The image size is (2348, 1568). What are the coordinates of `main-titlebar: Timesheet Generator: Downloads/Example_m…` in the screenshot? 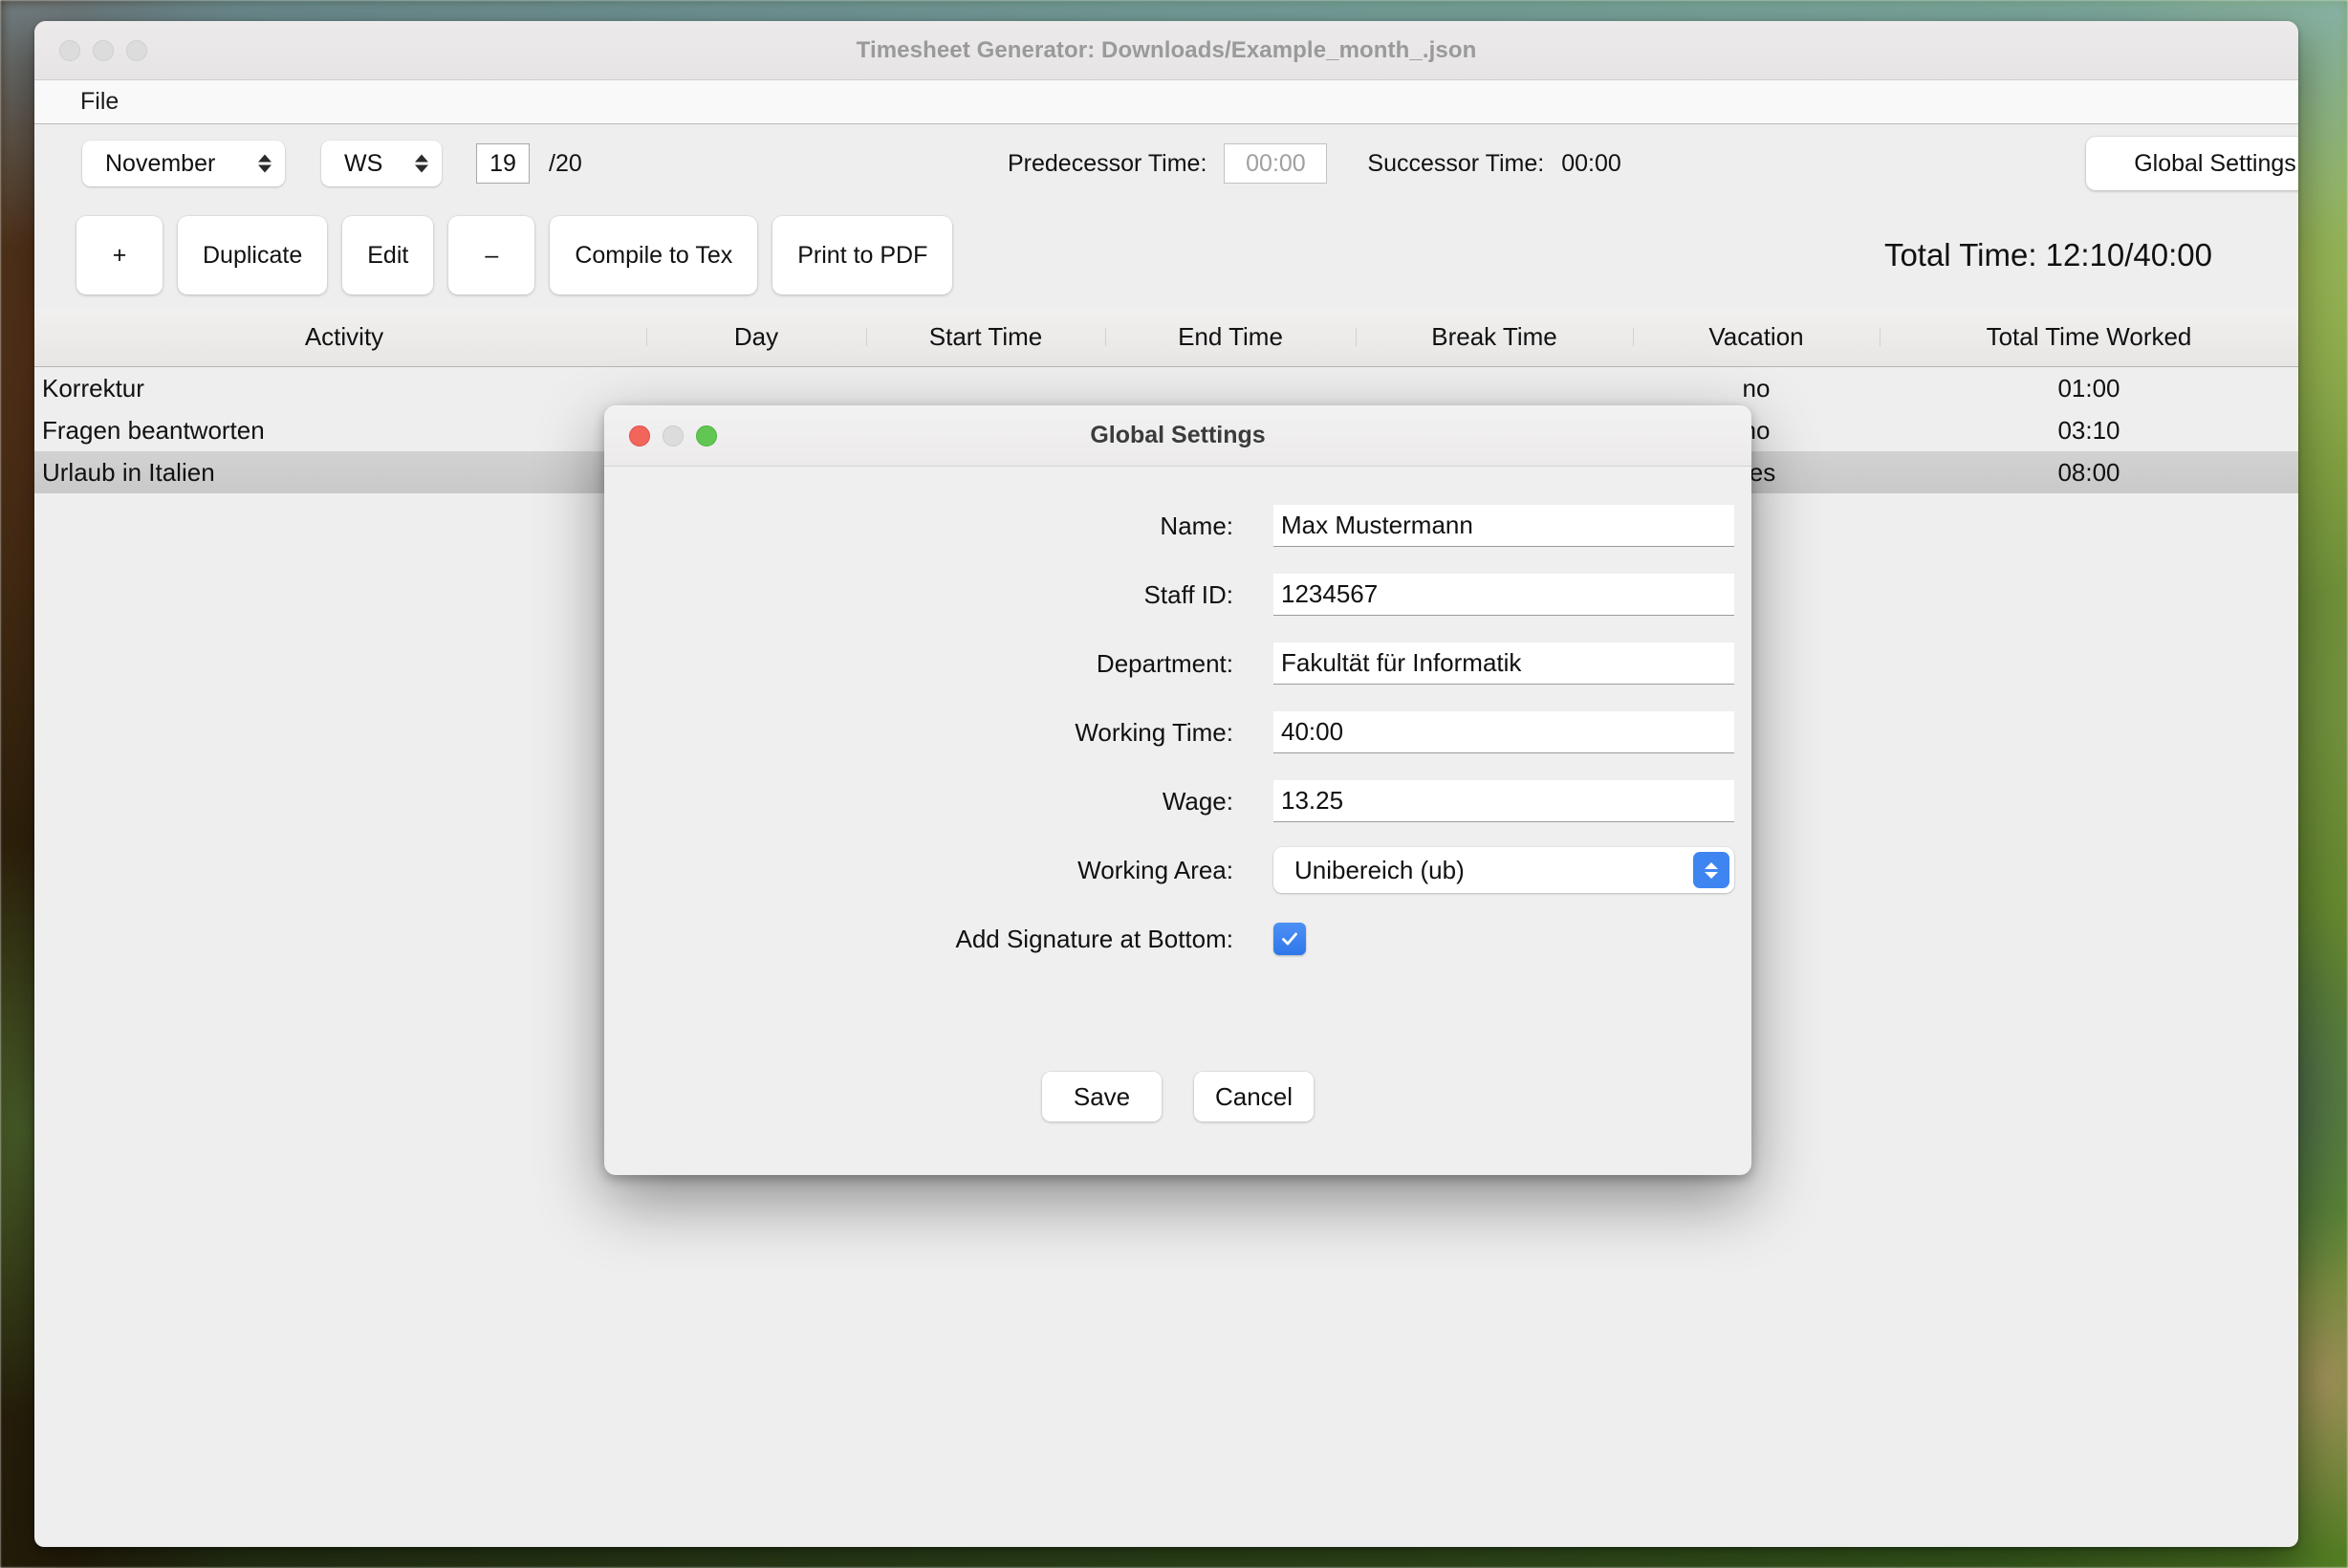 It's located at (1166, 50).